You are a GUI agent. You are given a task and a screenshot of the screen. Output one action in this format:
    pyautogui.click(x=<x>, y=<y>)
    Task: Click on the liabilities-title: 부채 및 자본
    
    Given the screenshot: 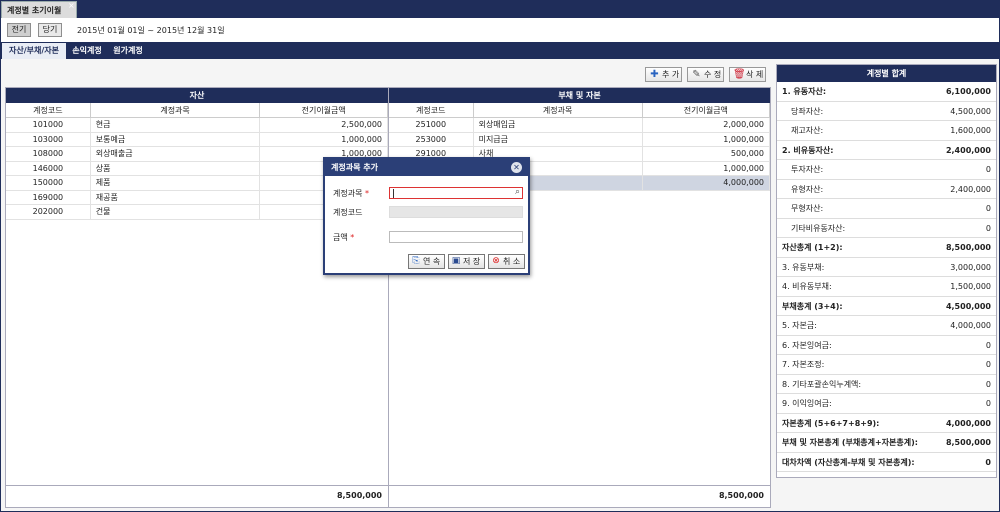 What is the action you would take?
    pyautogui.click(x=579, y=95)
    